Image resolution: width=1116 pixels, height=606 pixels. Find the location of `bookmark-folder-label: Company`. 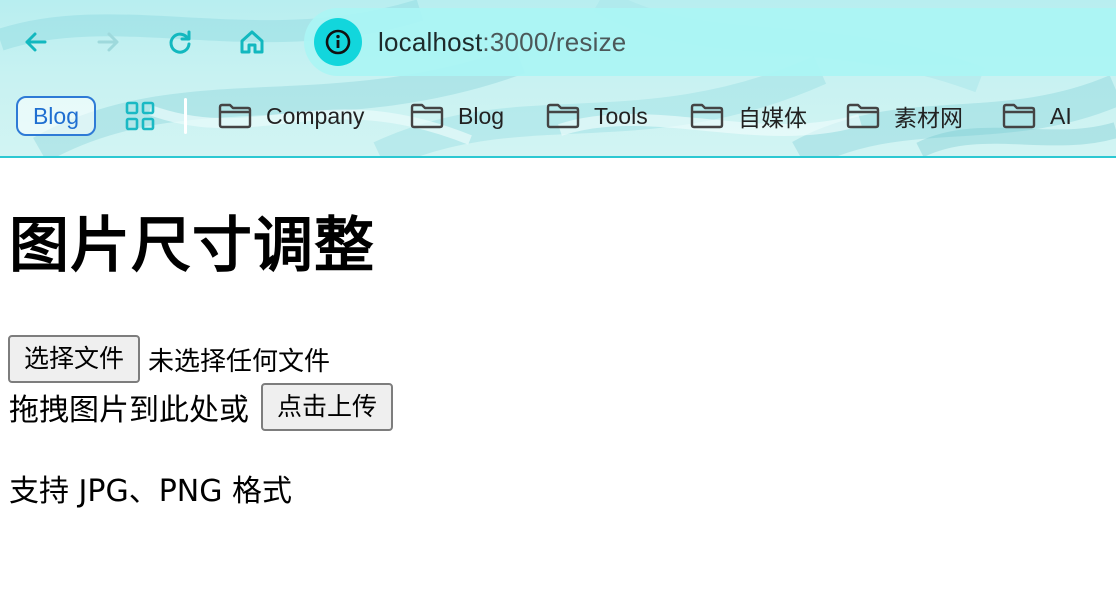

bookmark-folder-label: Company is located at coordinates (315, 115).